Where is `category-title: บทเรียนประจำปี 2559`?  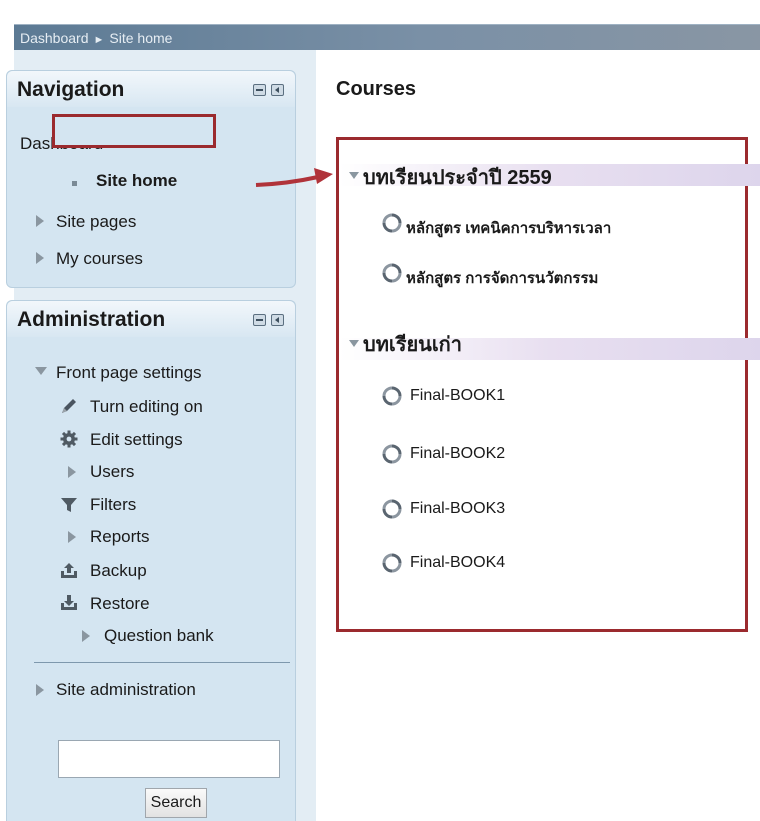
category-title: บทเรียนประจำปี 2559 is located at coordinates (457, 177).